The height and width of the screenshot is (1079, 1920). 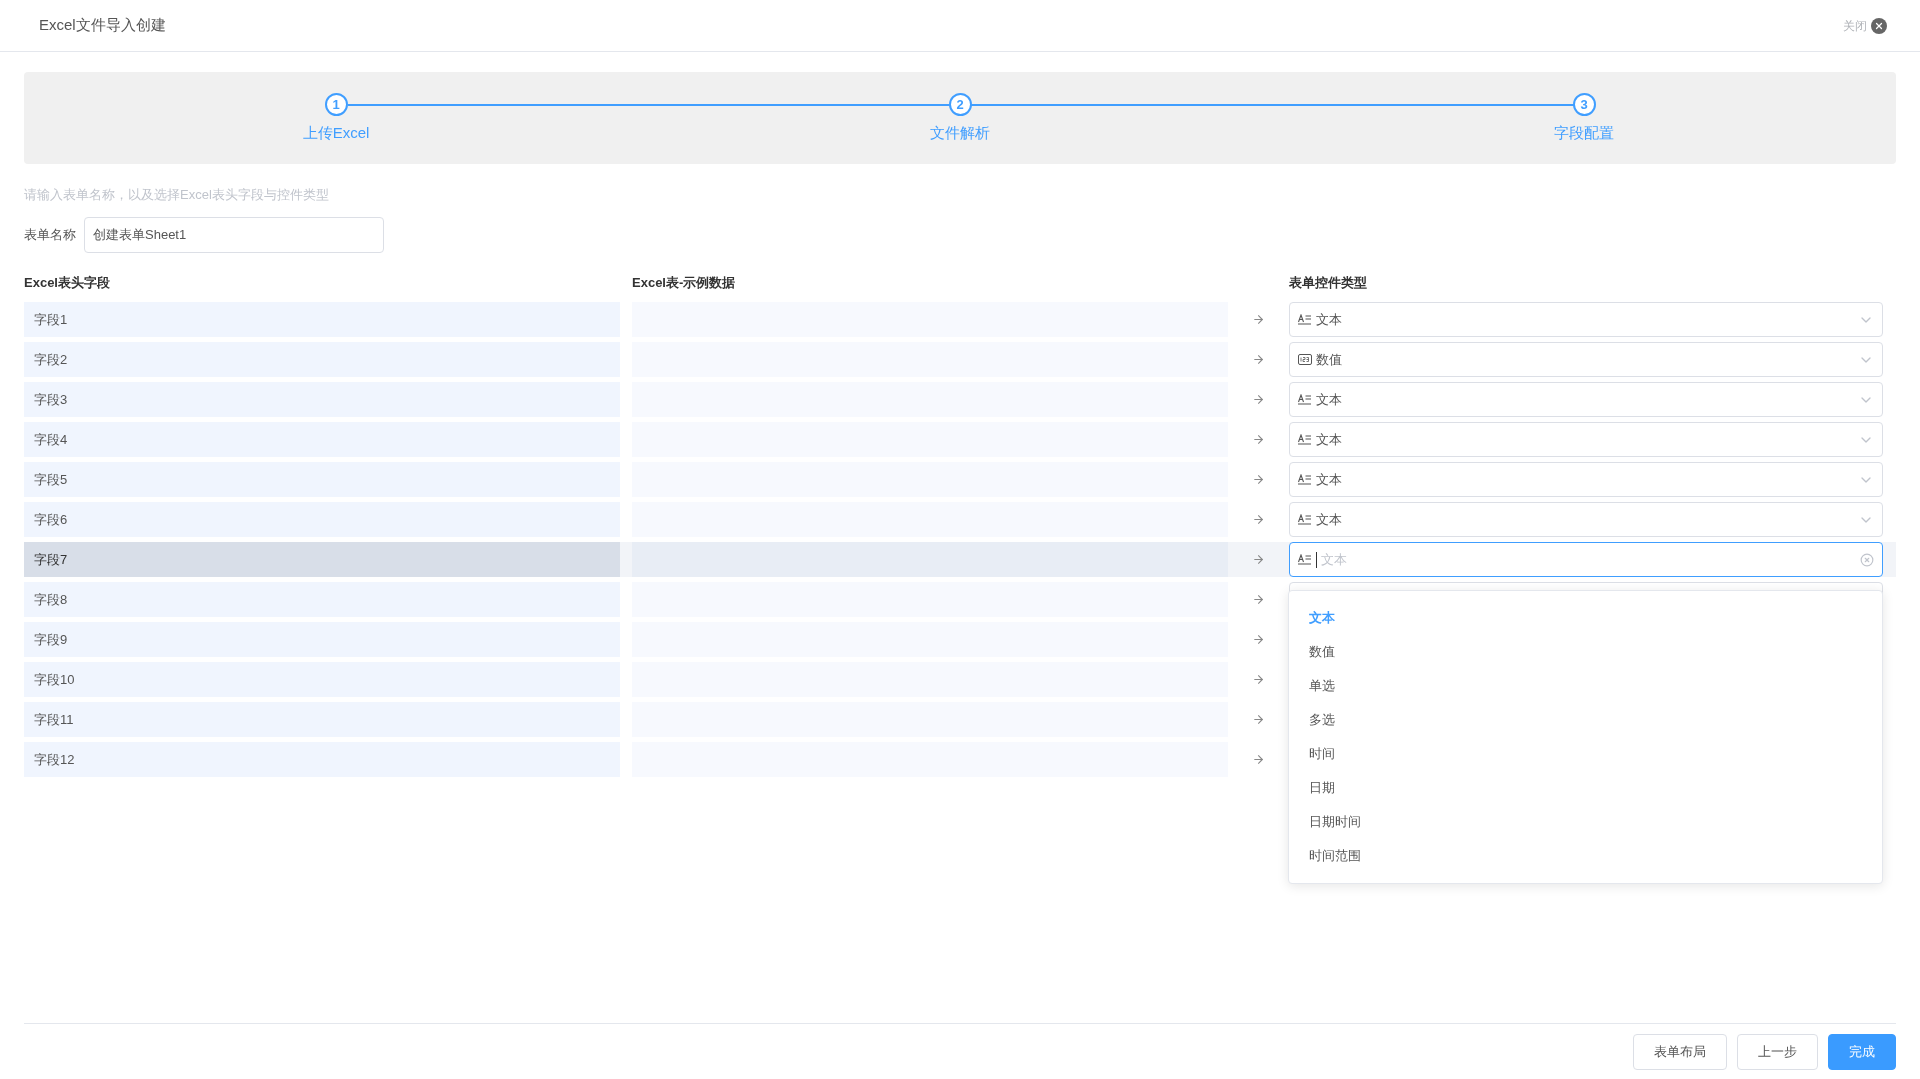 What do you see at coordinates (1879, 25) in the screenshot?
I see `close-icon` at bounding box center [1879, 25].